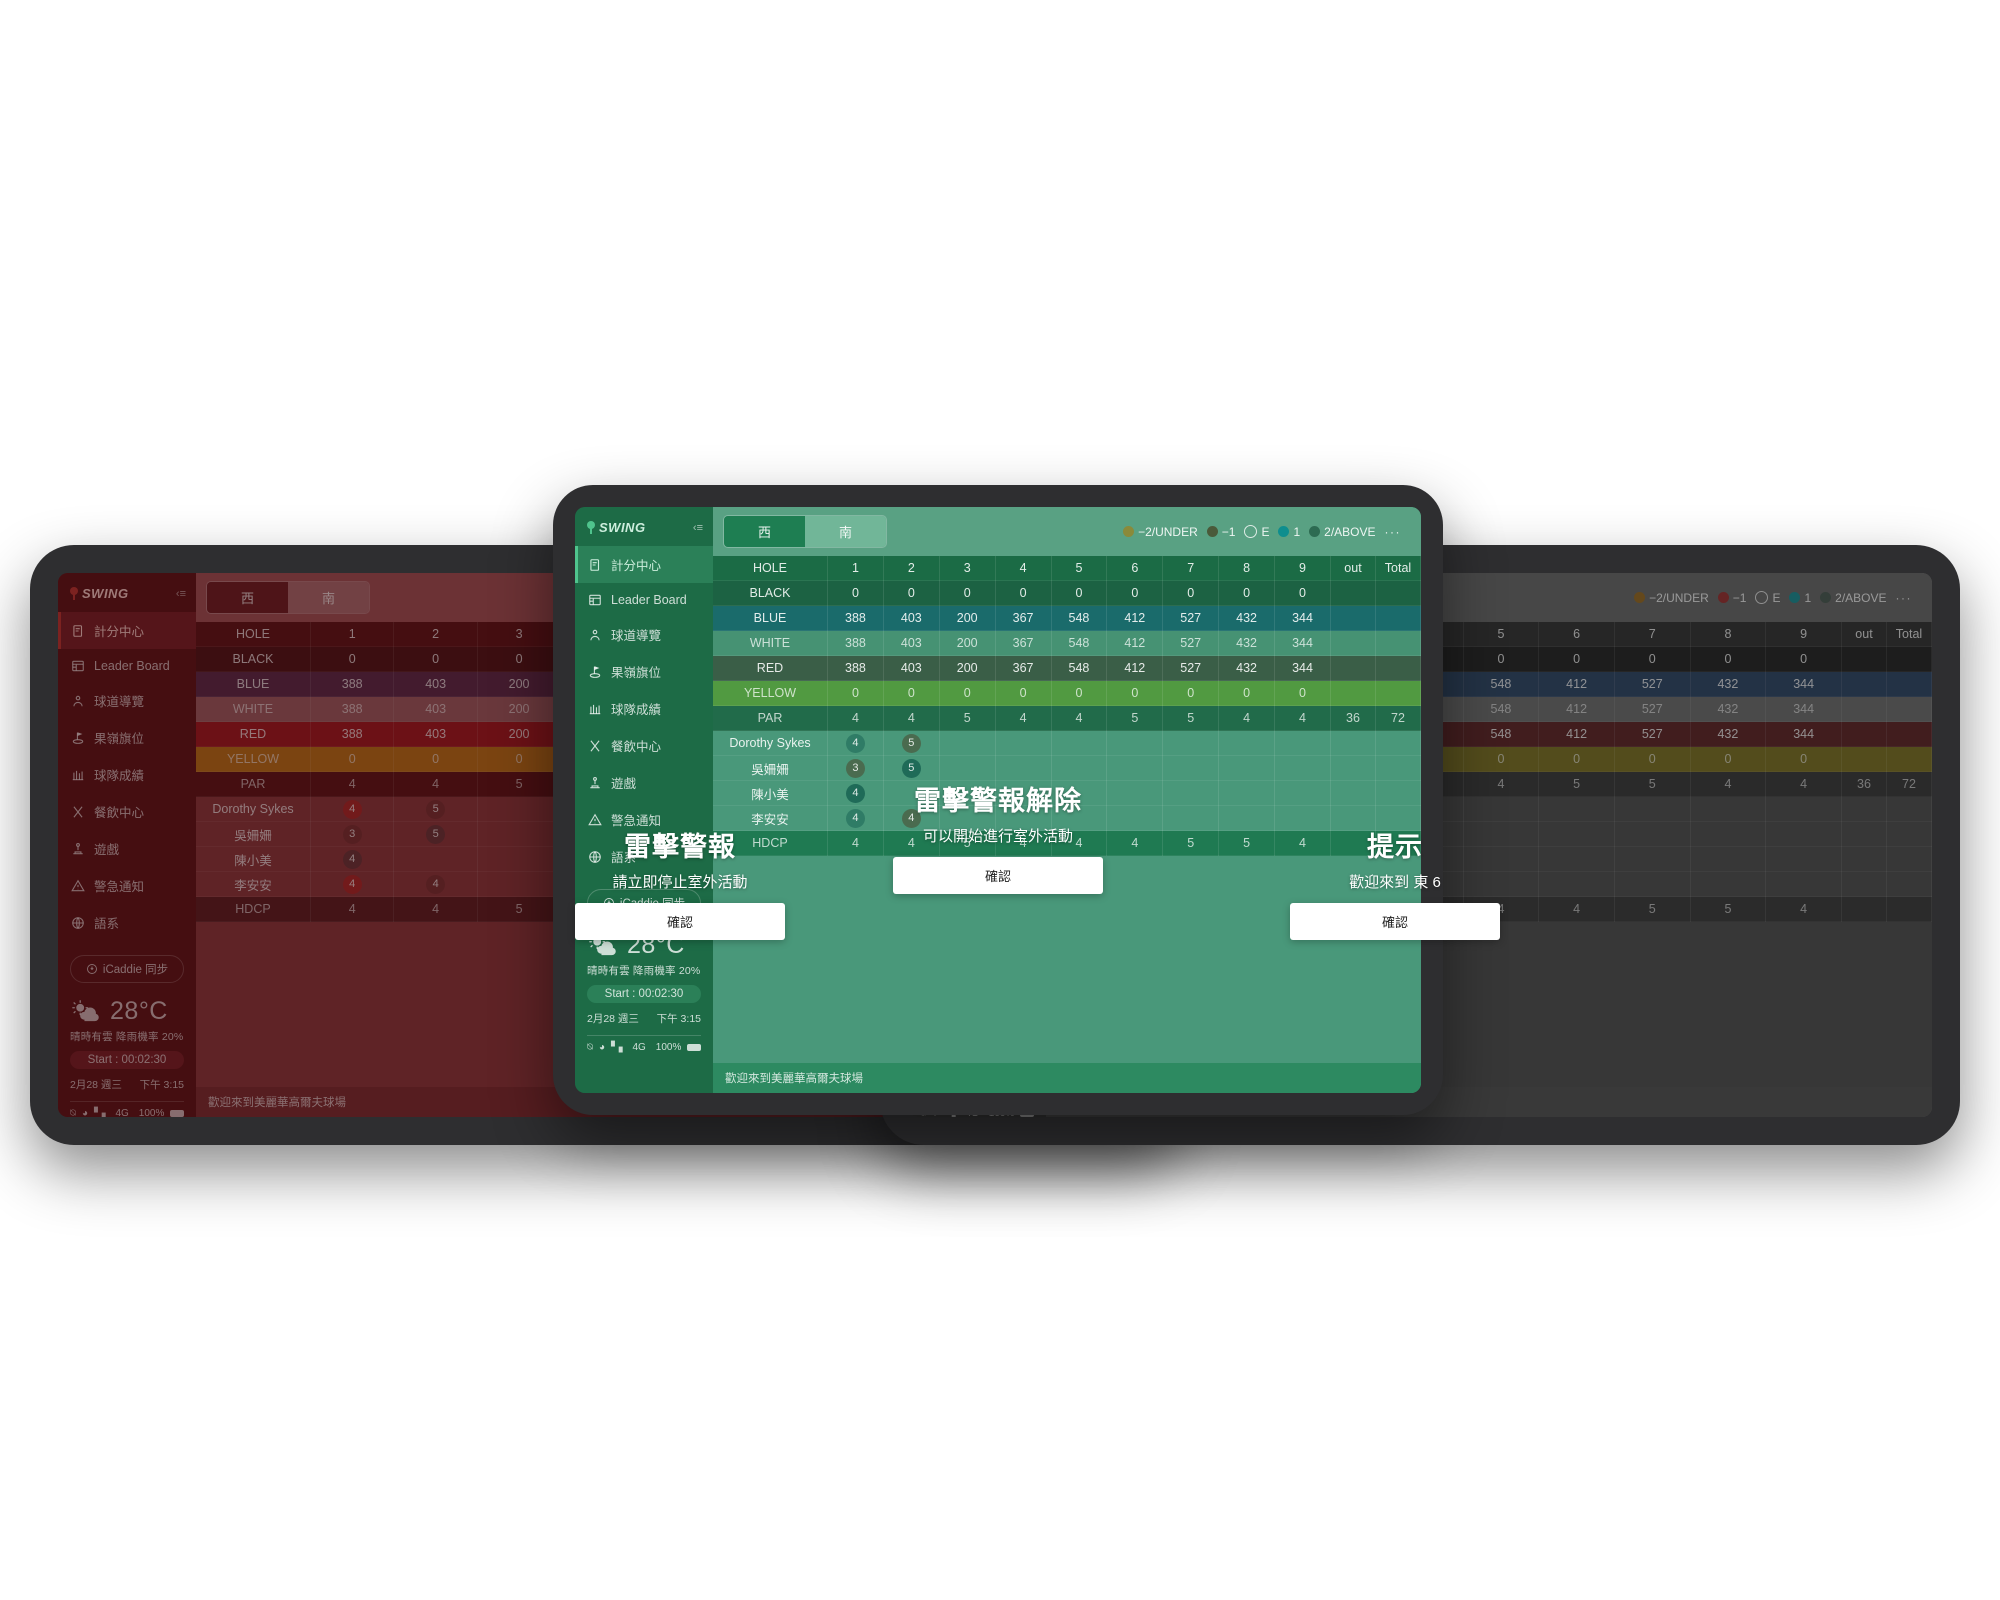 The width and height of the screenshot is (2000, 1600). I want to click on modal-title: 雷擊警報解除, so click(998, 801).